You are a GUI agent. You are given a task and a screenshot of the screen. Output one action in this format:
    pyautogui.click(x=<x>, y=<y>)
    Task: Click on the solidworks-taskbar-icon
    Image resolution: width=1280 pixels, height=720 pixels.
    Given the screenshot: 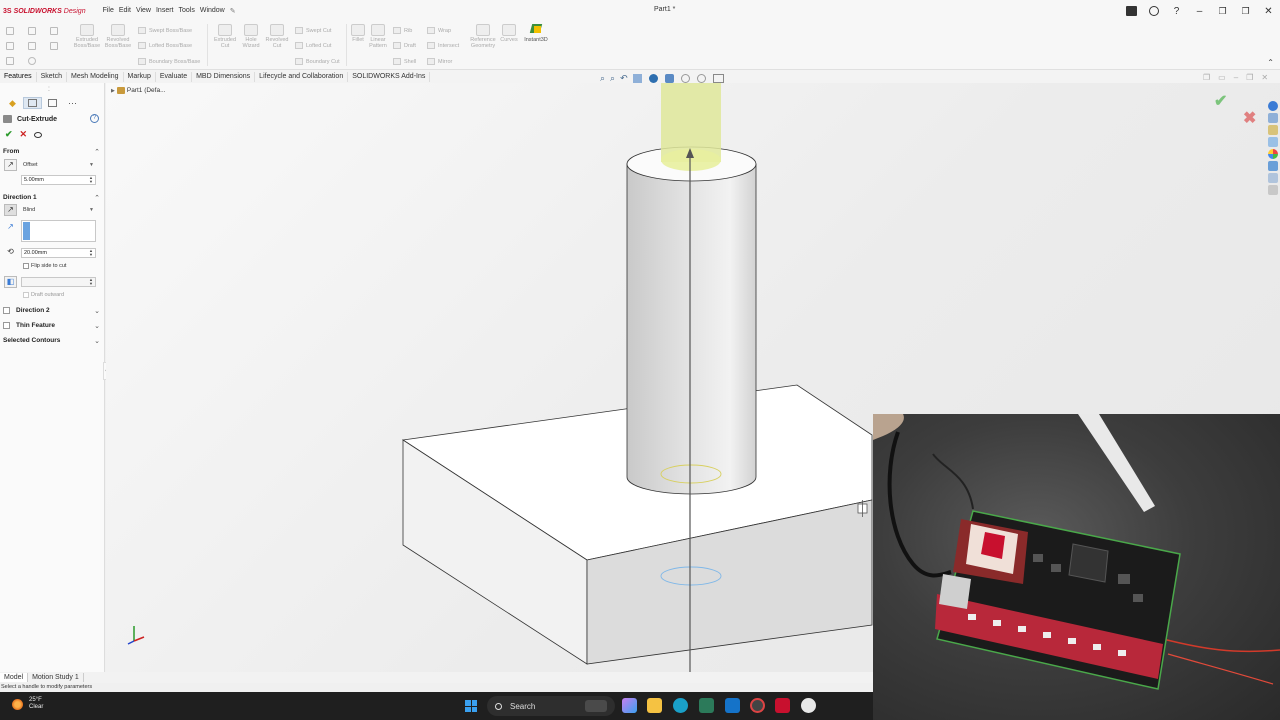 What is the action you would take?
    pyautogui.click(x=782, y=705)
    